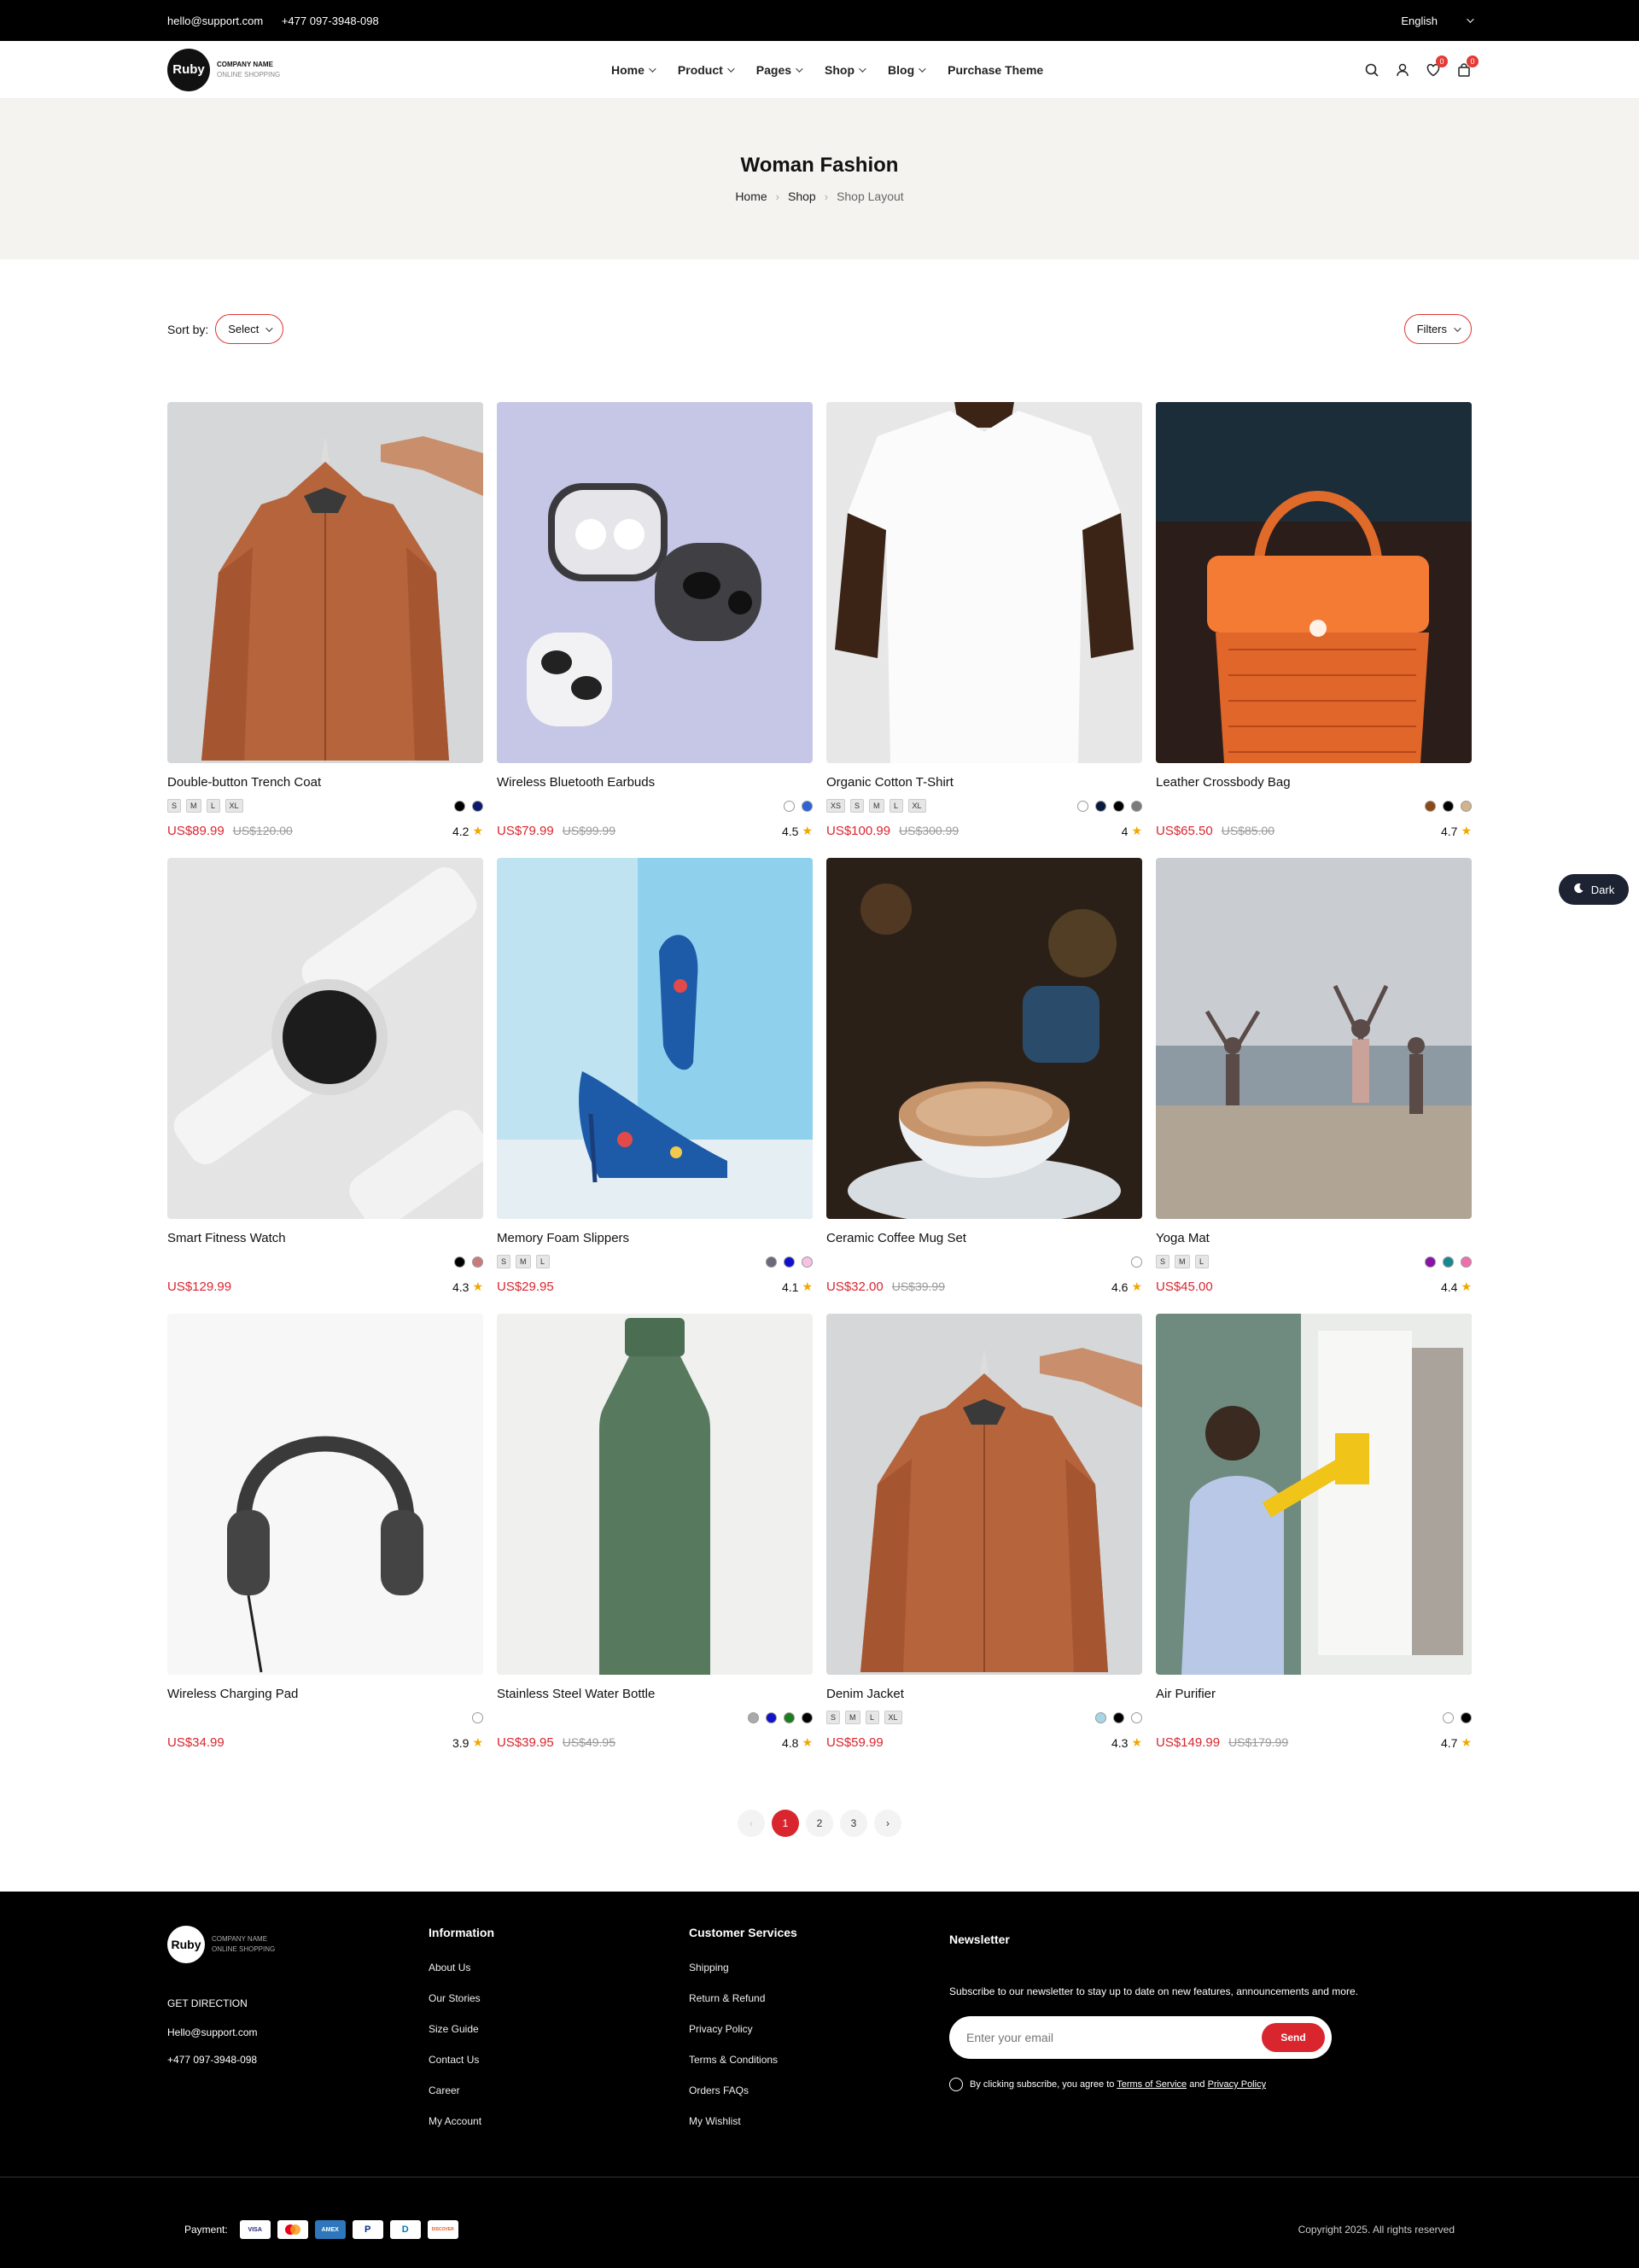 This screenshot has width=1639, height=2268. I want to click on next-page-button: ›, so click(887, 1823).